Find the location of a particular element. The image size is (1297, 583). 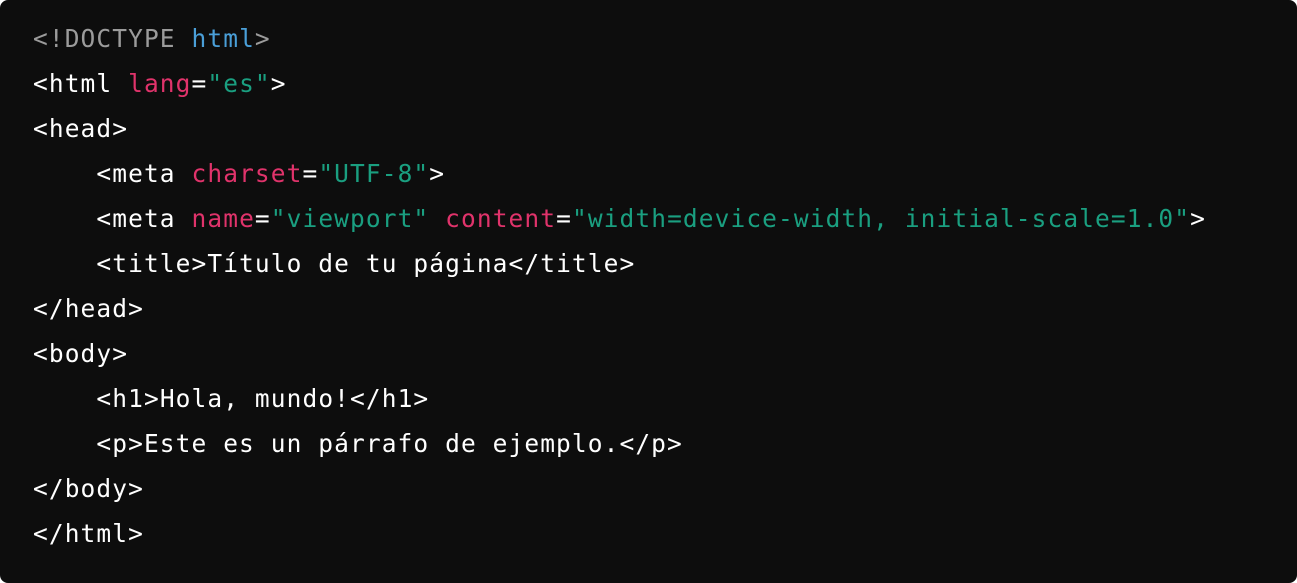

code-line: <body> is located at coordinates (665, 358).